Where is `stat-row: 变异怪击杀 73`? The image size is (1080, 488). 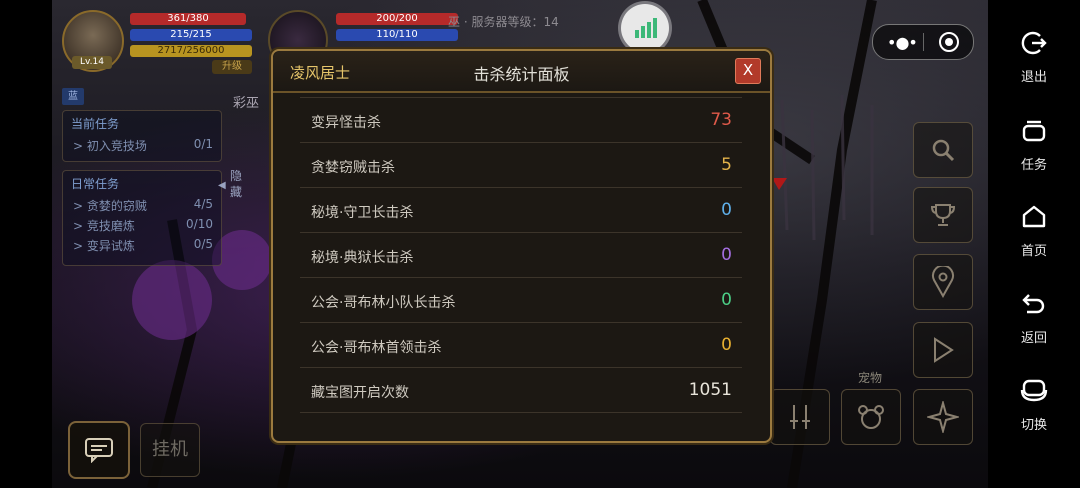
stat-row: 变异怪击杀 73 is located at coordinates (521, 120).